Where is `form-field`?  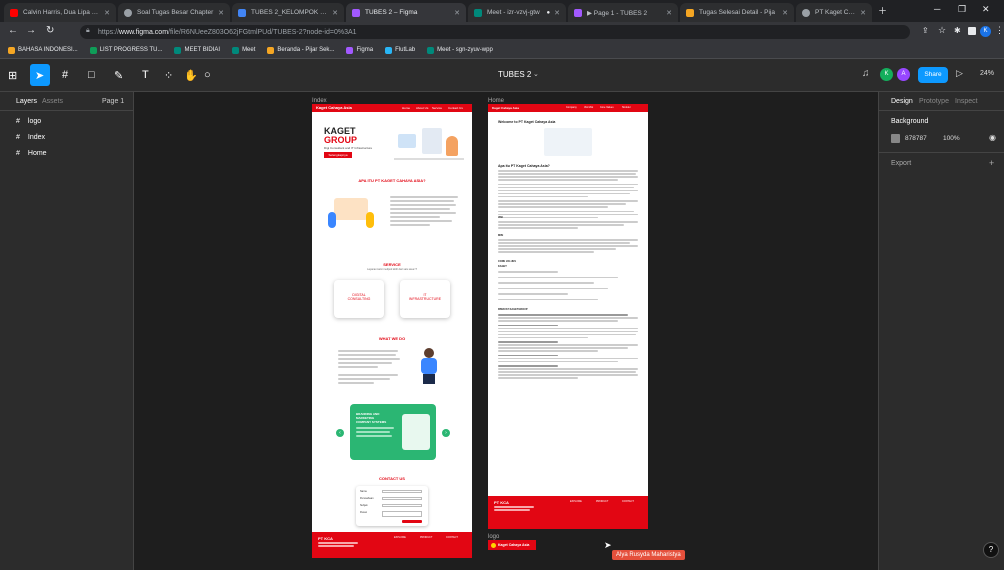 form-field is located at coordinates (402, 505).